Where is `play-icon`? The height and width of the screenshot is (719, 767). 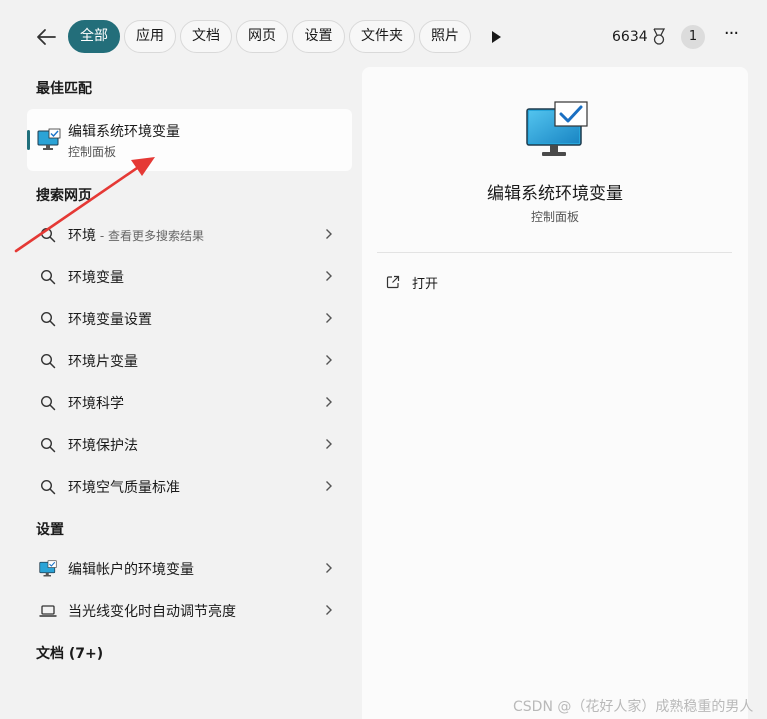 play-icon is located at coordinates (496, 37).